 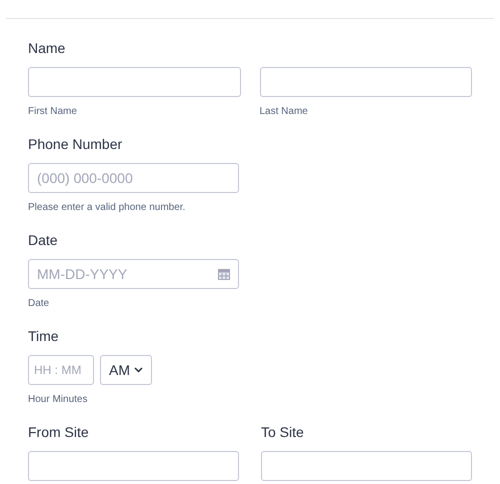 I want to click on field-label: Phone Number, so click(x=76, y=144).